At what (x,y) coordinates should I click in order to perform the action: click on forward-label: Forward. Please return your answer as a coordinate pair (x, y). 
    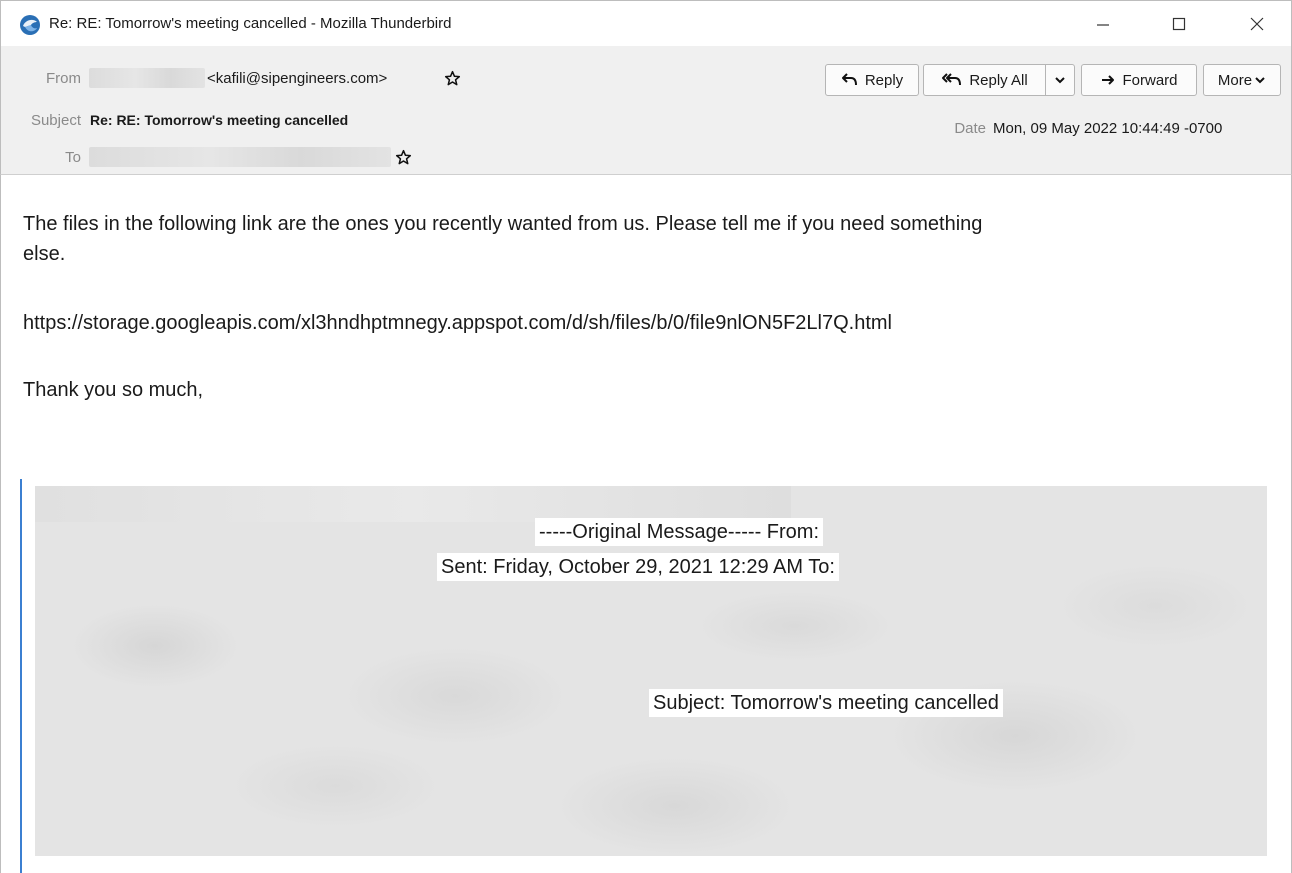
    Looking at the image, I should click on (1150, 80).